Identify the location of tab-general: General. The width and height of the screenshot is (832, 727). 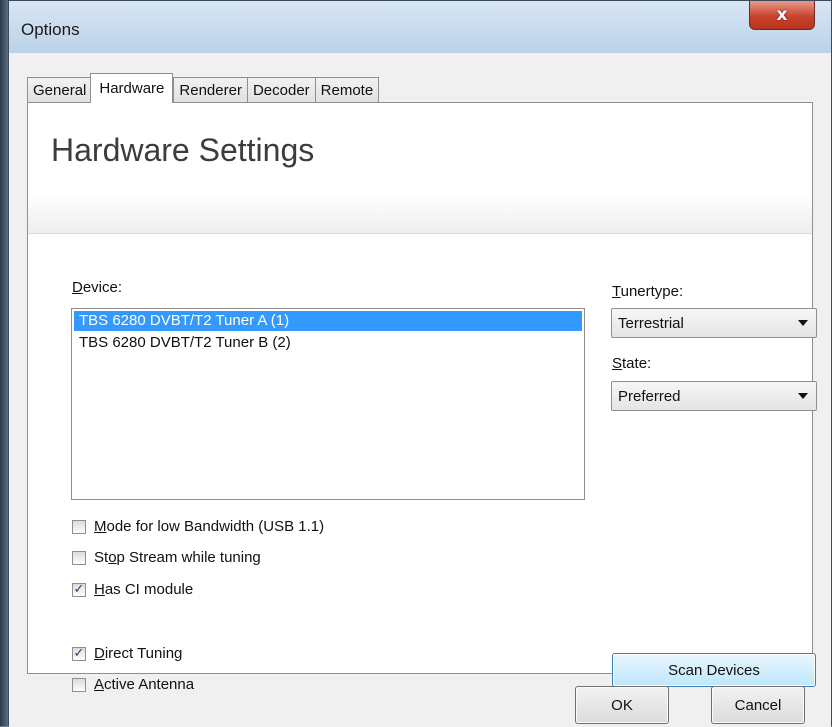
(60, 90).